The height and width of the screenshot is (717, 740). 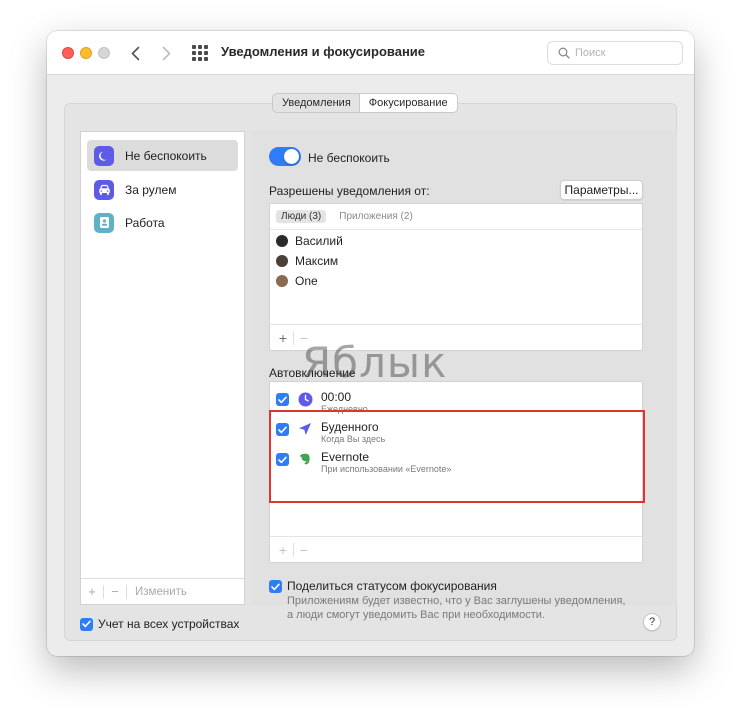 I want to click on auto-location-checkbox, so click(x=282, y=429).